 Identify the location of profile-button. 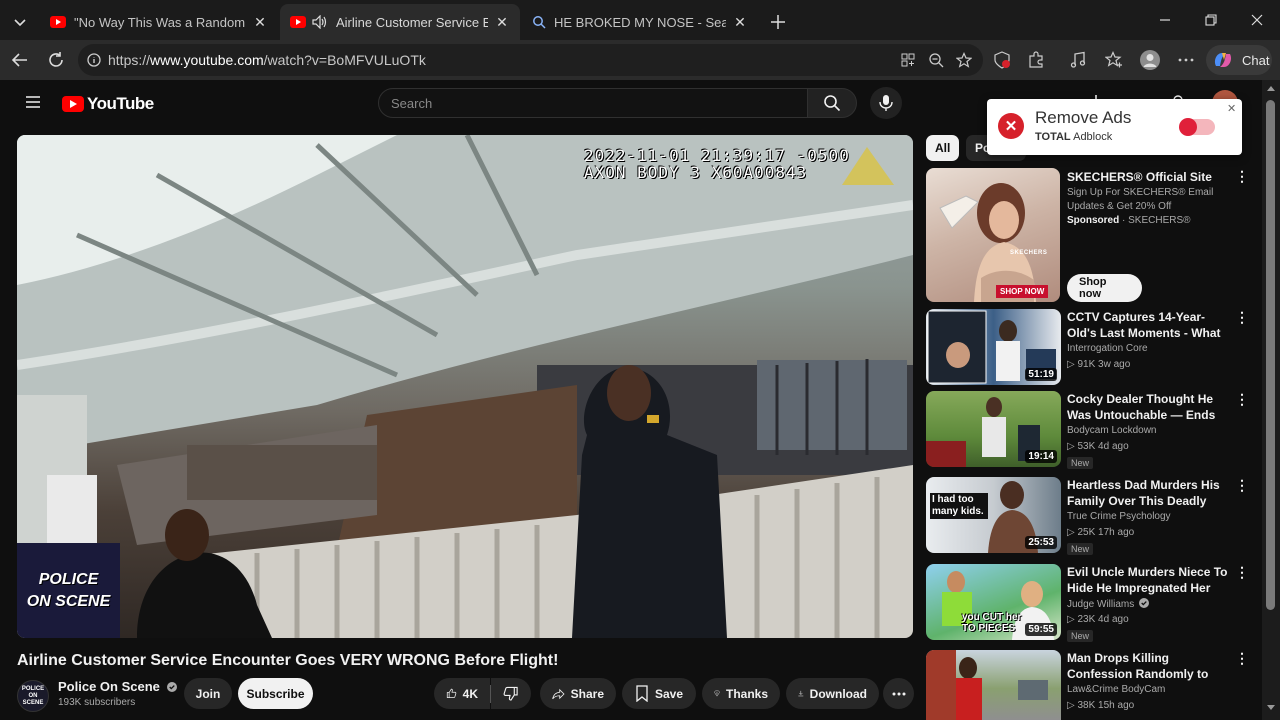
(1150, 60).